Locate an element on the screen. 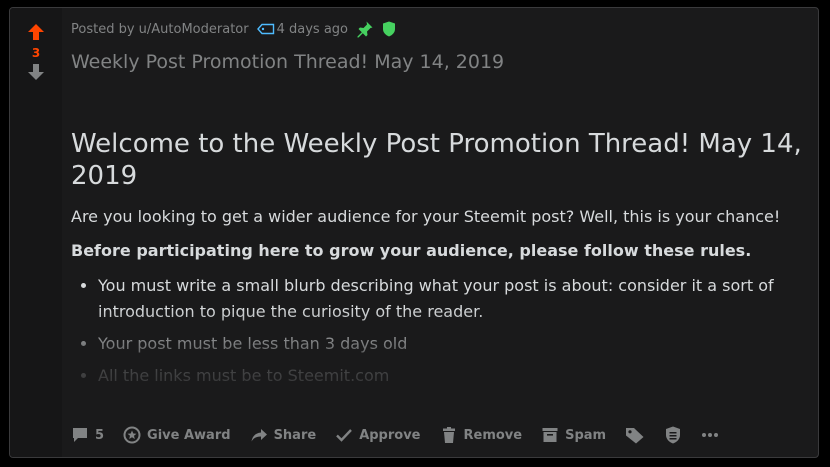 The width and height of the screenshot is (830, 467). spam-label: Spam is located at coordinates (586, 435).